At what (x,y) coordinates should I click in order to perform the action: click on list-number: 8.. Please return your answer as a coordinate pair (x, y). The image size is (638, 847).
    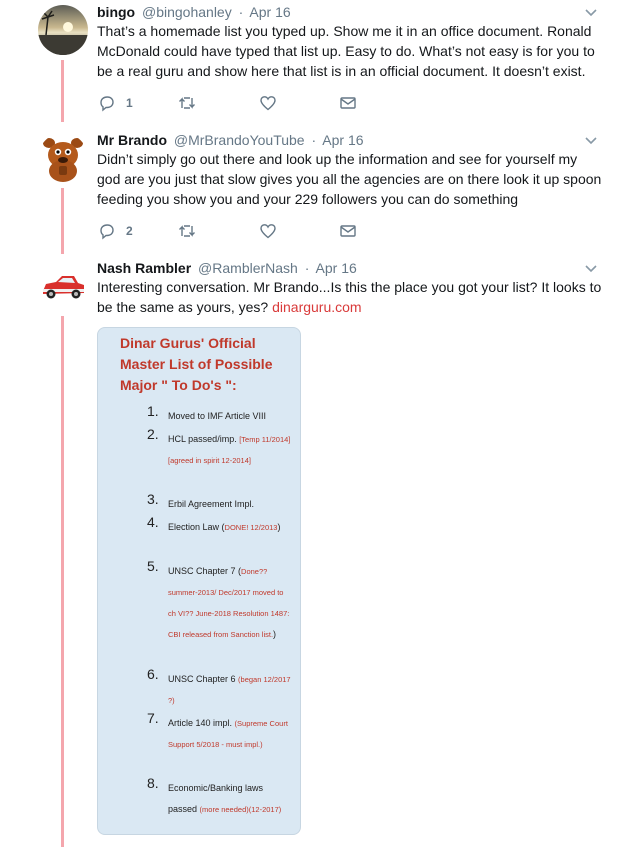
    Looking at the image, I should click on (153, 783).